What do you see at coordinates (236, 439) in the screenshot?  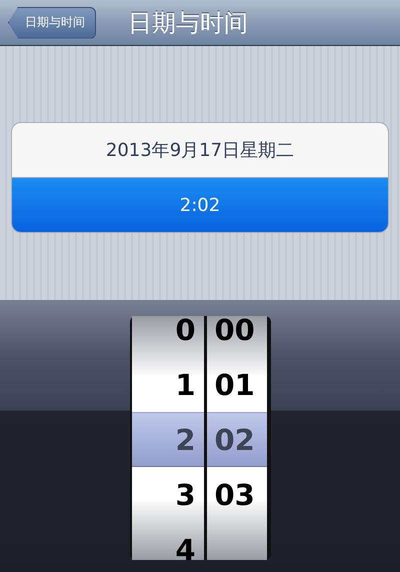 I see `picker-value: 02` at bounding box center [236, 439].